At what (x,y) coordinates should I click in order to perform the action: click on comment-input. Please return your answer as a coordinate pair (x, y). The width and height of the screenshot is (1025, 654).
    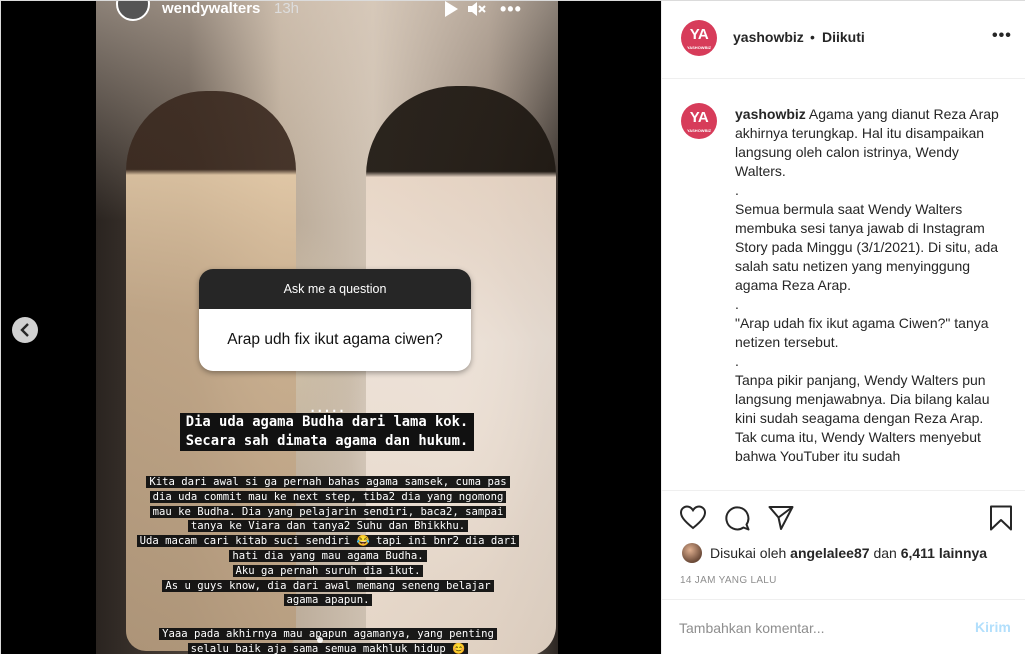
    Looking at the image, I should click on (814, 628).